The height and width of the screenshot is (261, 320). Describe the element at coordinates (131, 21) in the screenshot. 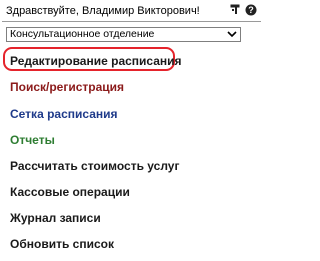

I see `header-divider` at that location.